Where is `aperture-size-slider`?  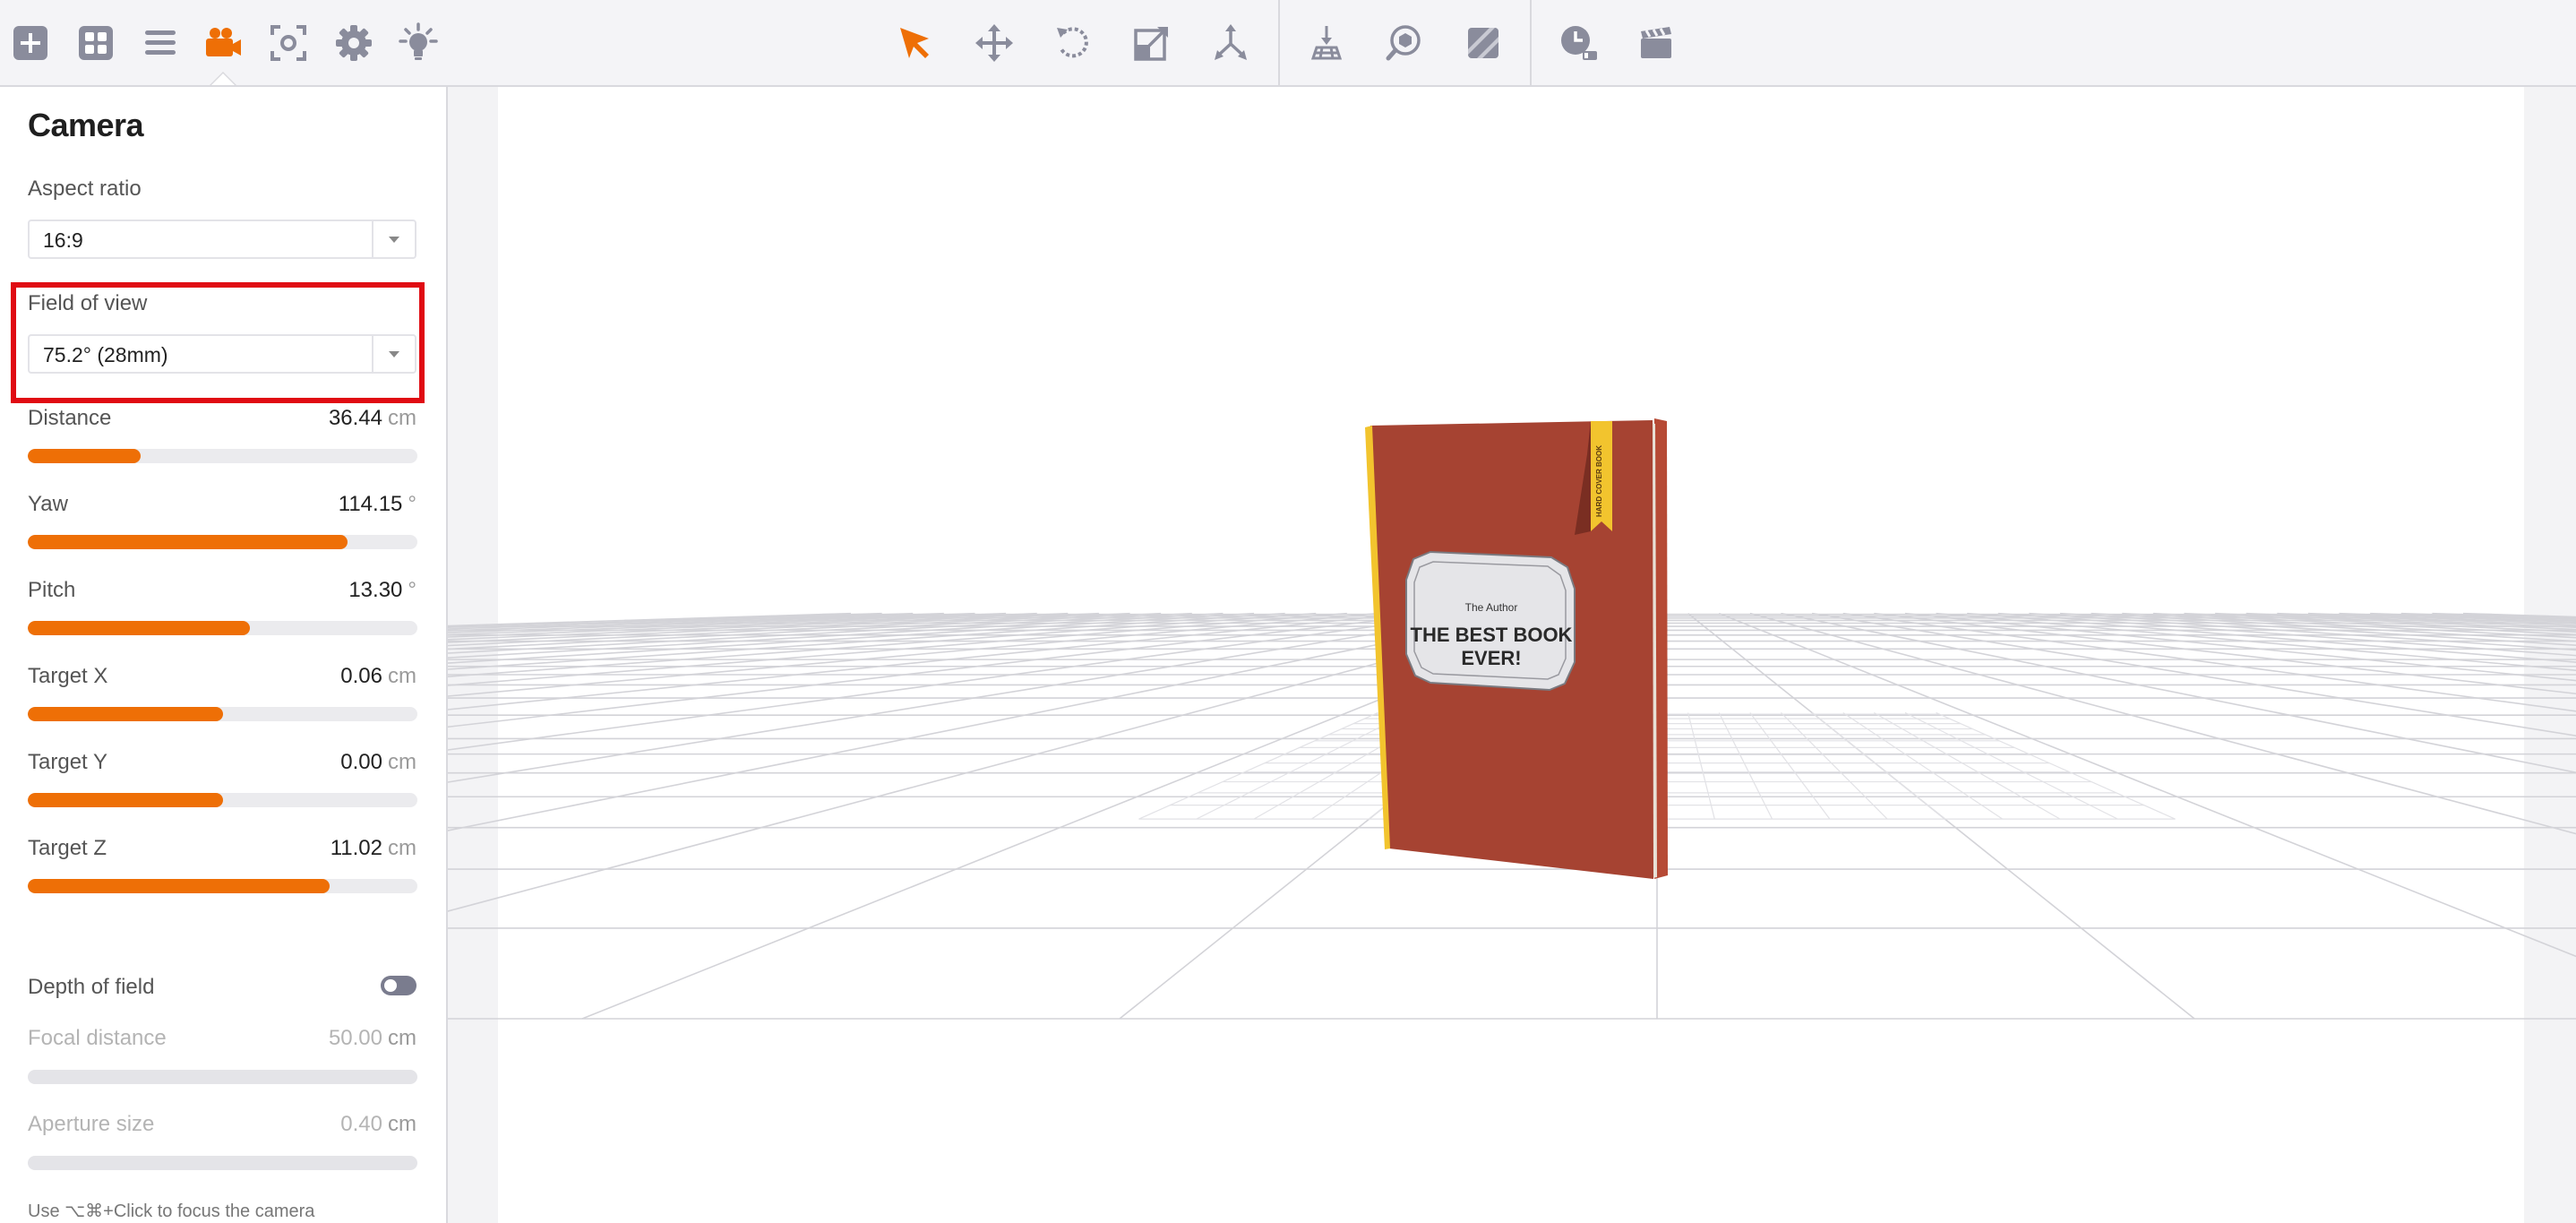
aperture-size-slider is located at coordinates (222, 1163).